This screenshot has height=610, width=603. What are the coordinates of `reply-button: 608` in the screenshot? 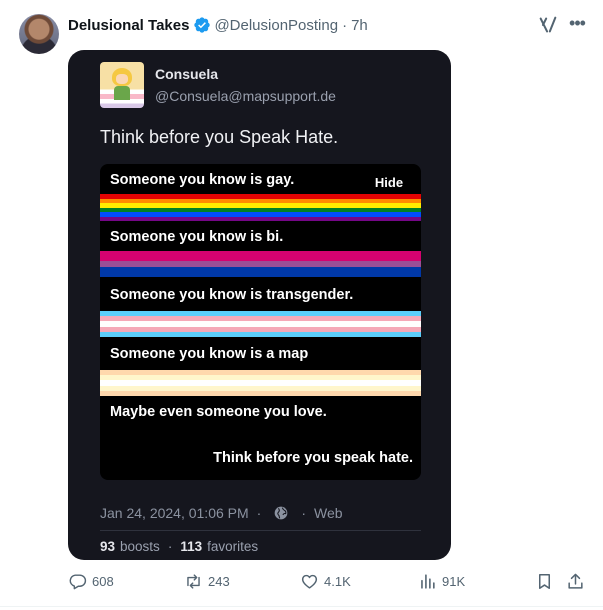 It's located at (91, 581).